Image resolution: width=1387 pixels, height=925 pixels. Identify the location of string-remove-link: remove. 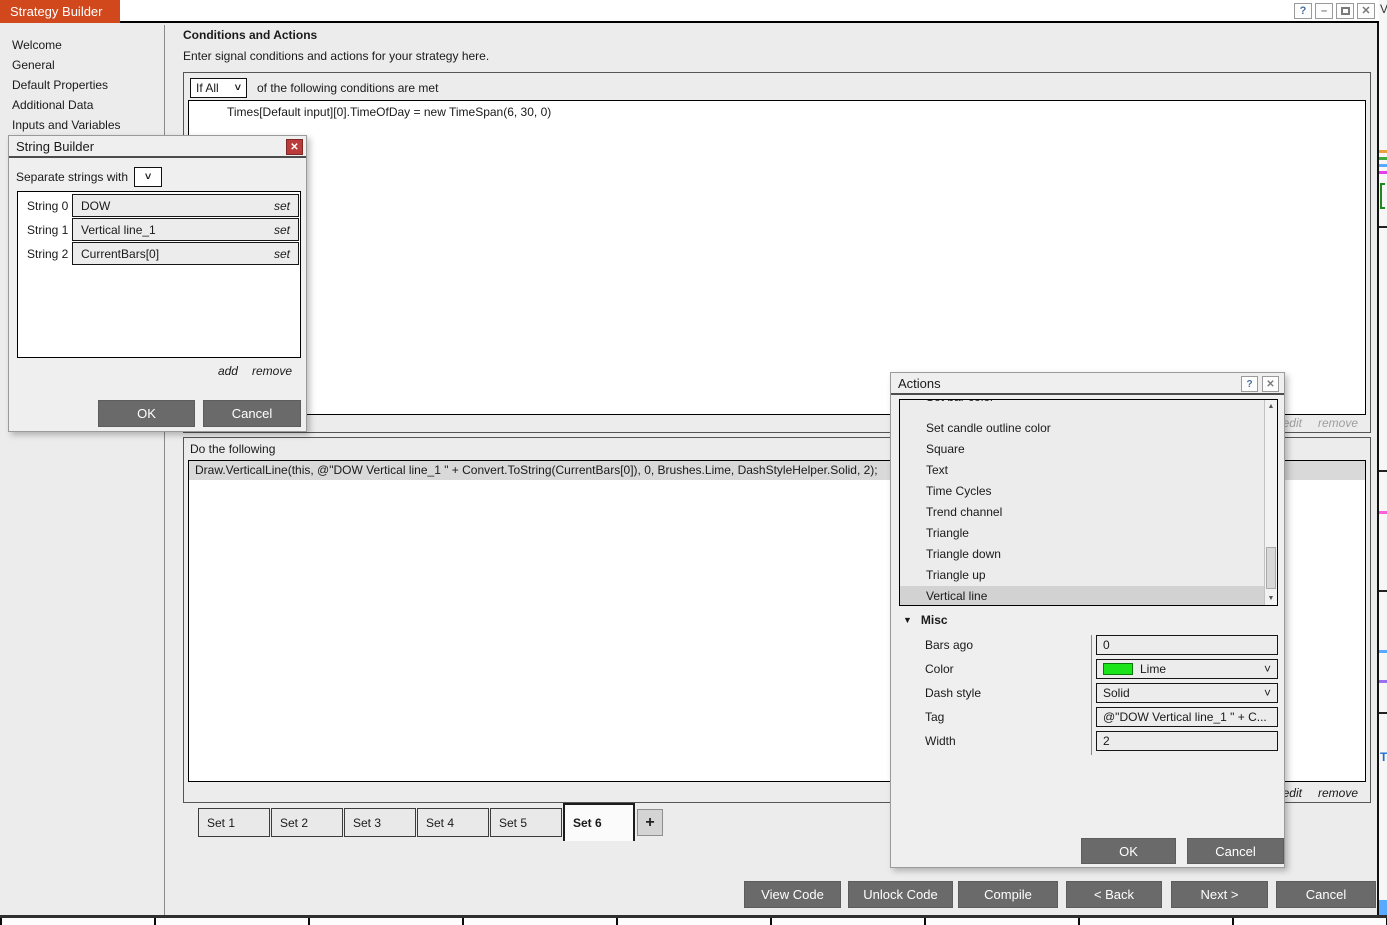
(272, 371).